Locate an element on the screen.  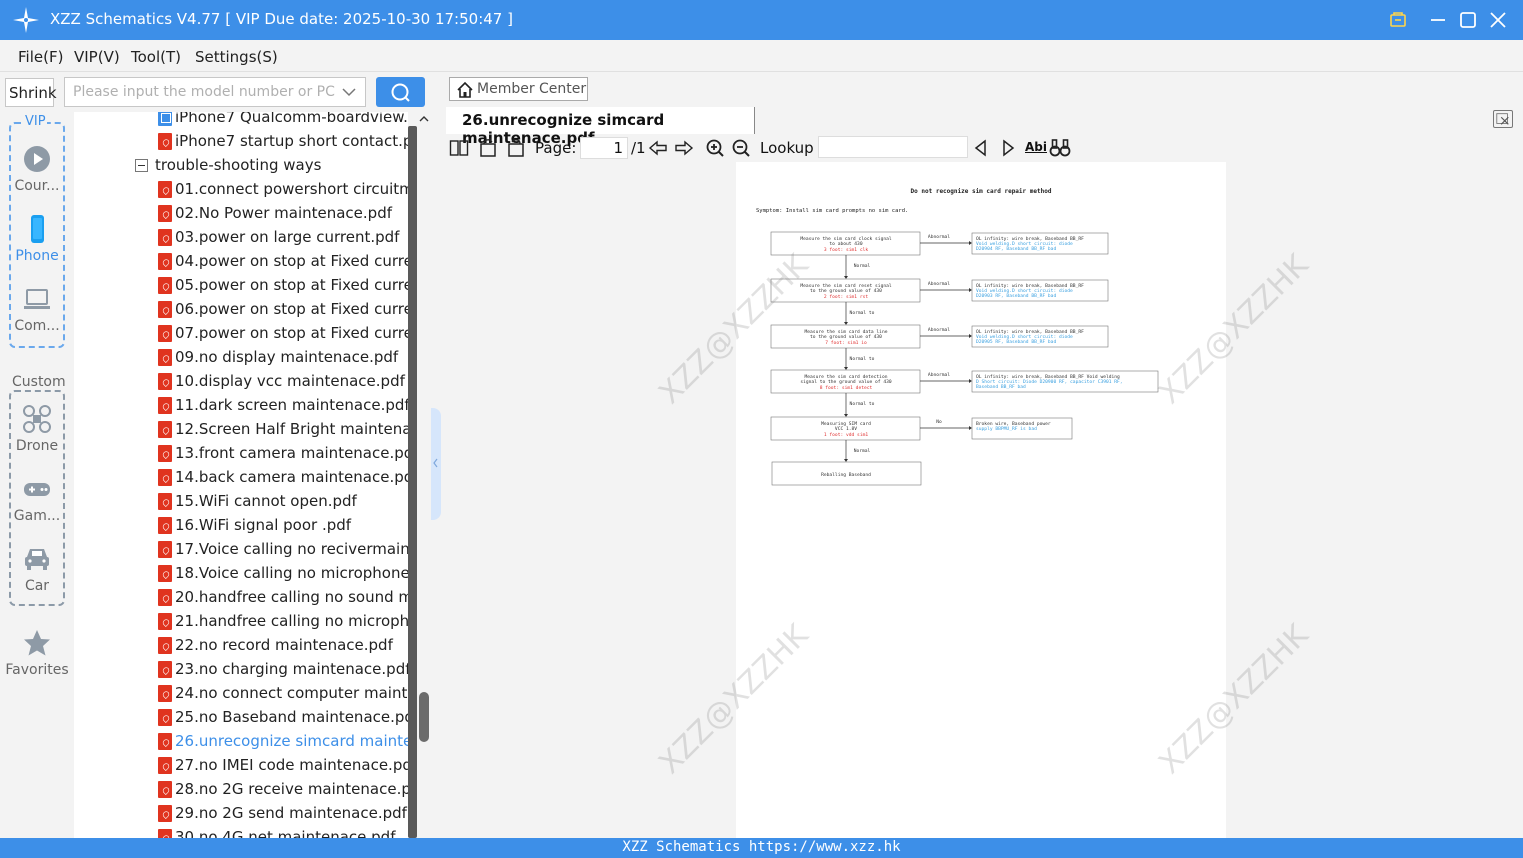
flow-step-text: to about 430 is located at coordinates (845, 244).